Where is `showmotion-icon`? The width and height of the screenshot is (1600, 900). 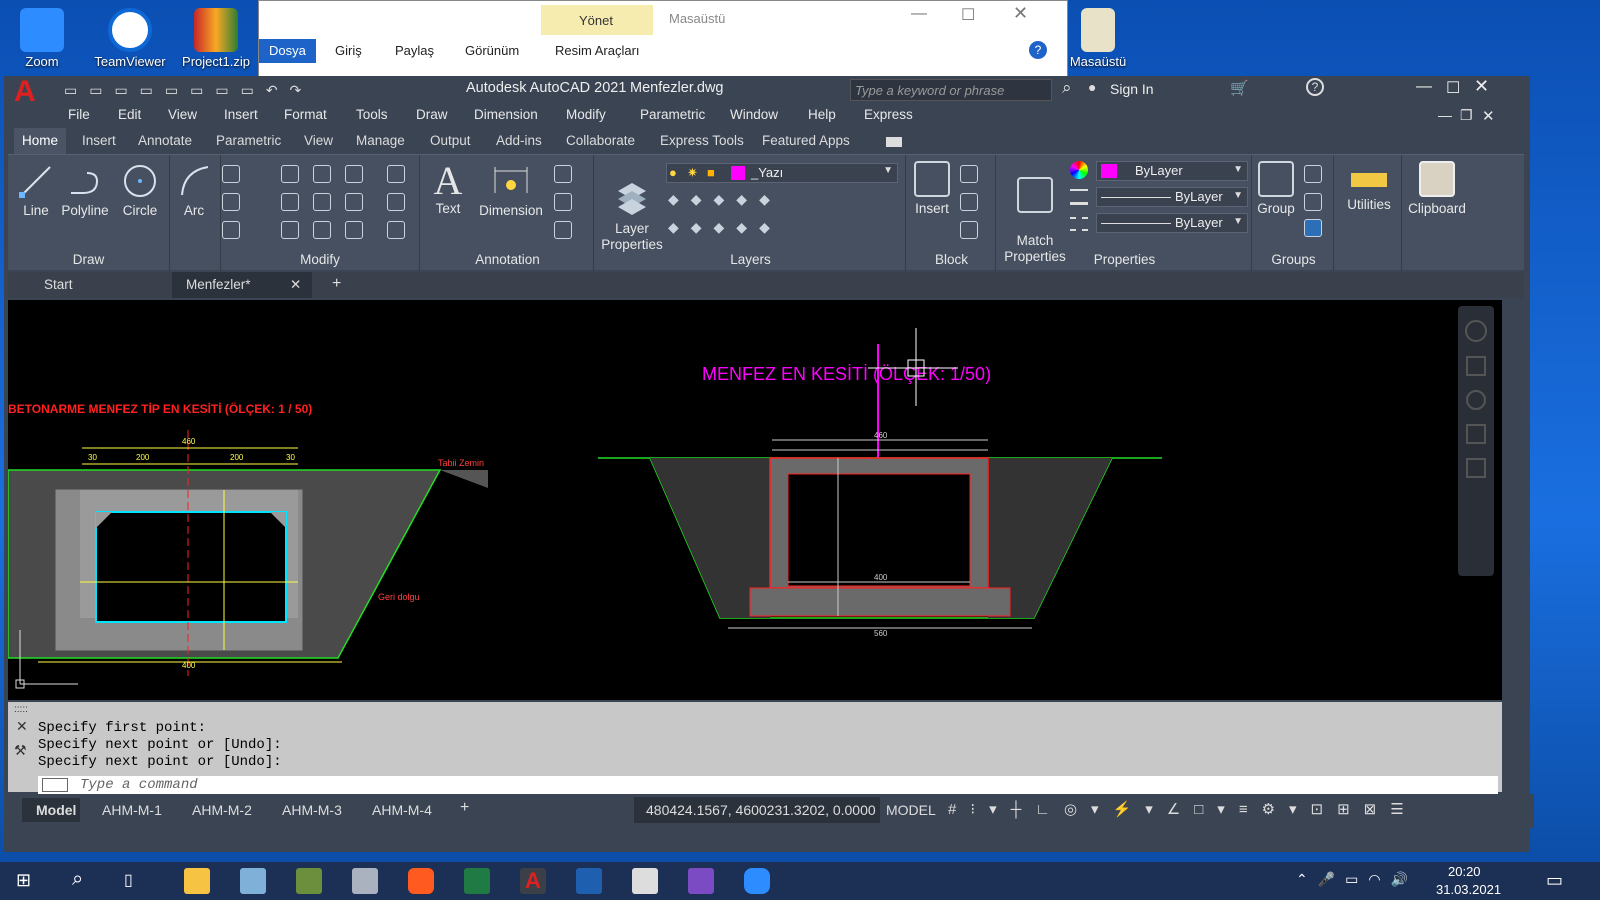 showmotion-icon is located at coordinates (1476, 468).